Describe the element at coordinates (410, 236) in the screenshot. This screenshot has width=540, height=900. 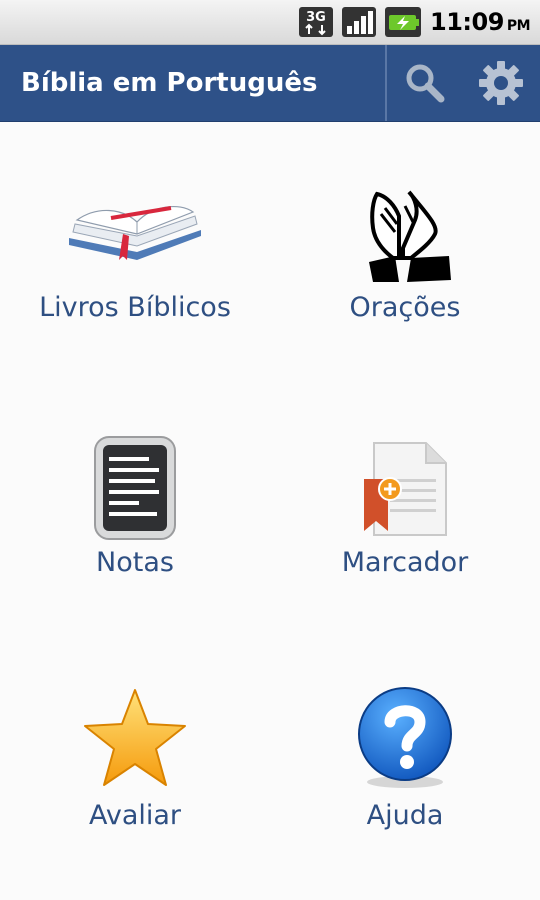
I see `praying-hands-icon` at that location.